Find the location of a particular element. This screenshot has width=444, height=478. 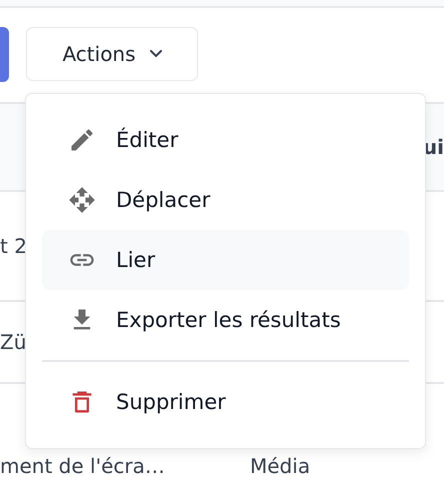

menu-item: Lier is located at coordinates (225, 260).